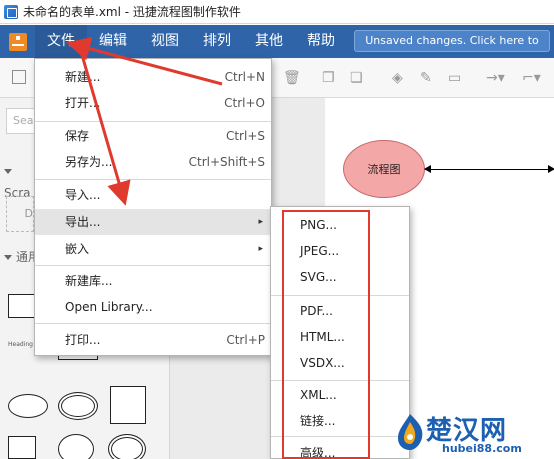 This screenshot has width=554, height=459. Describe the element at coordinates (61, 41) in the screenshot. I see `menu-file: 文件` at that location.